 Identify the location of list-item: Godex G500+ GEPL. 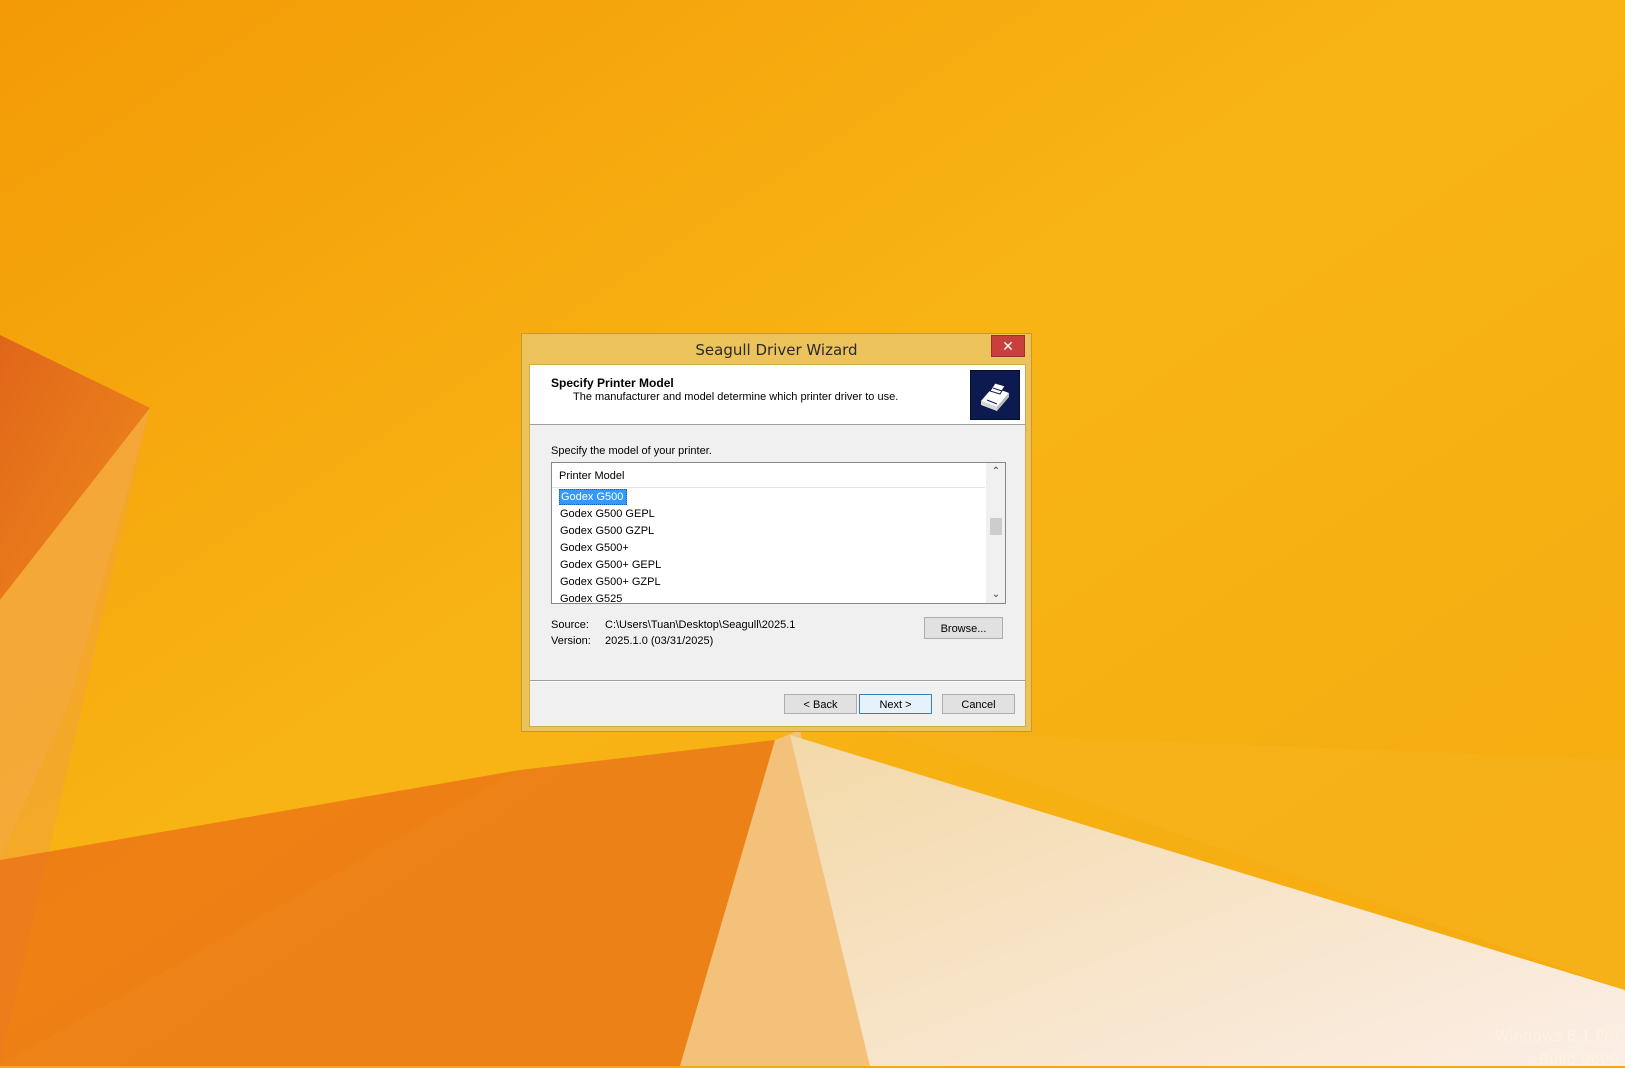
(770, 565).